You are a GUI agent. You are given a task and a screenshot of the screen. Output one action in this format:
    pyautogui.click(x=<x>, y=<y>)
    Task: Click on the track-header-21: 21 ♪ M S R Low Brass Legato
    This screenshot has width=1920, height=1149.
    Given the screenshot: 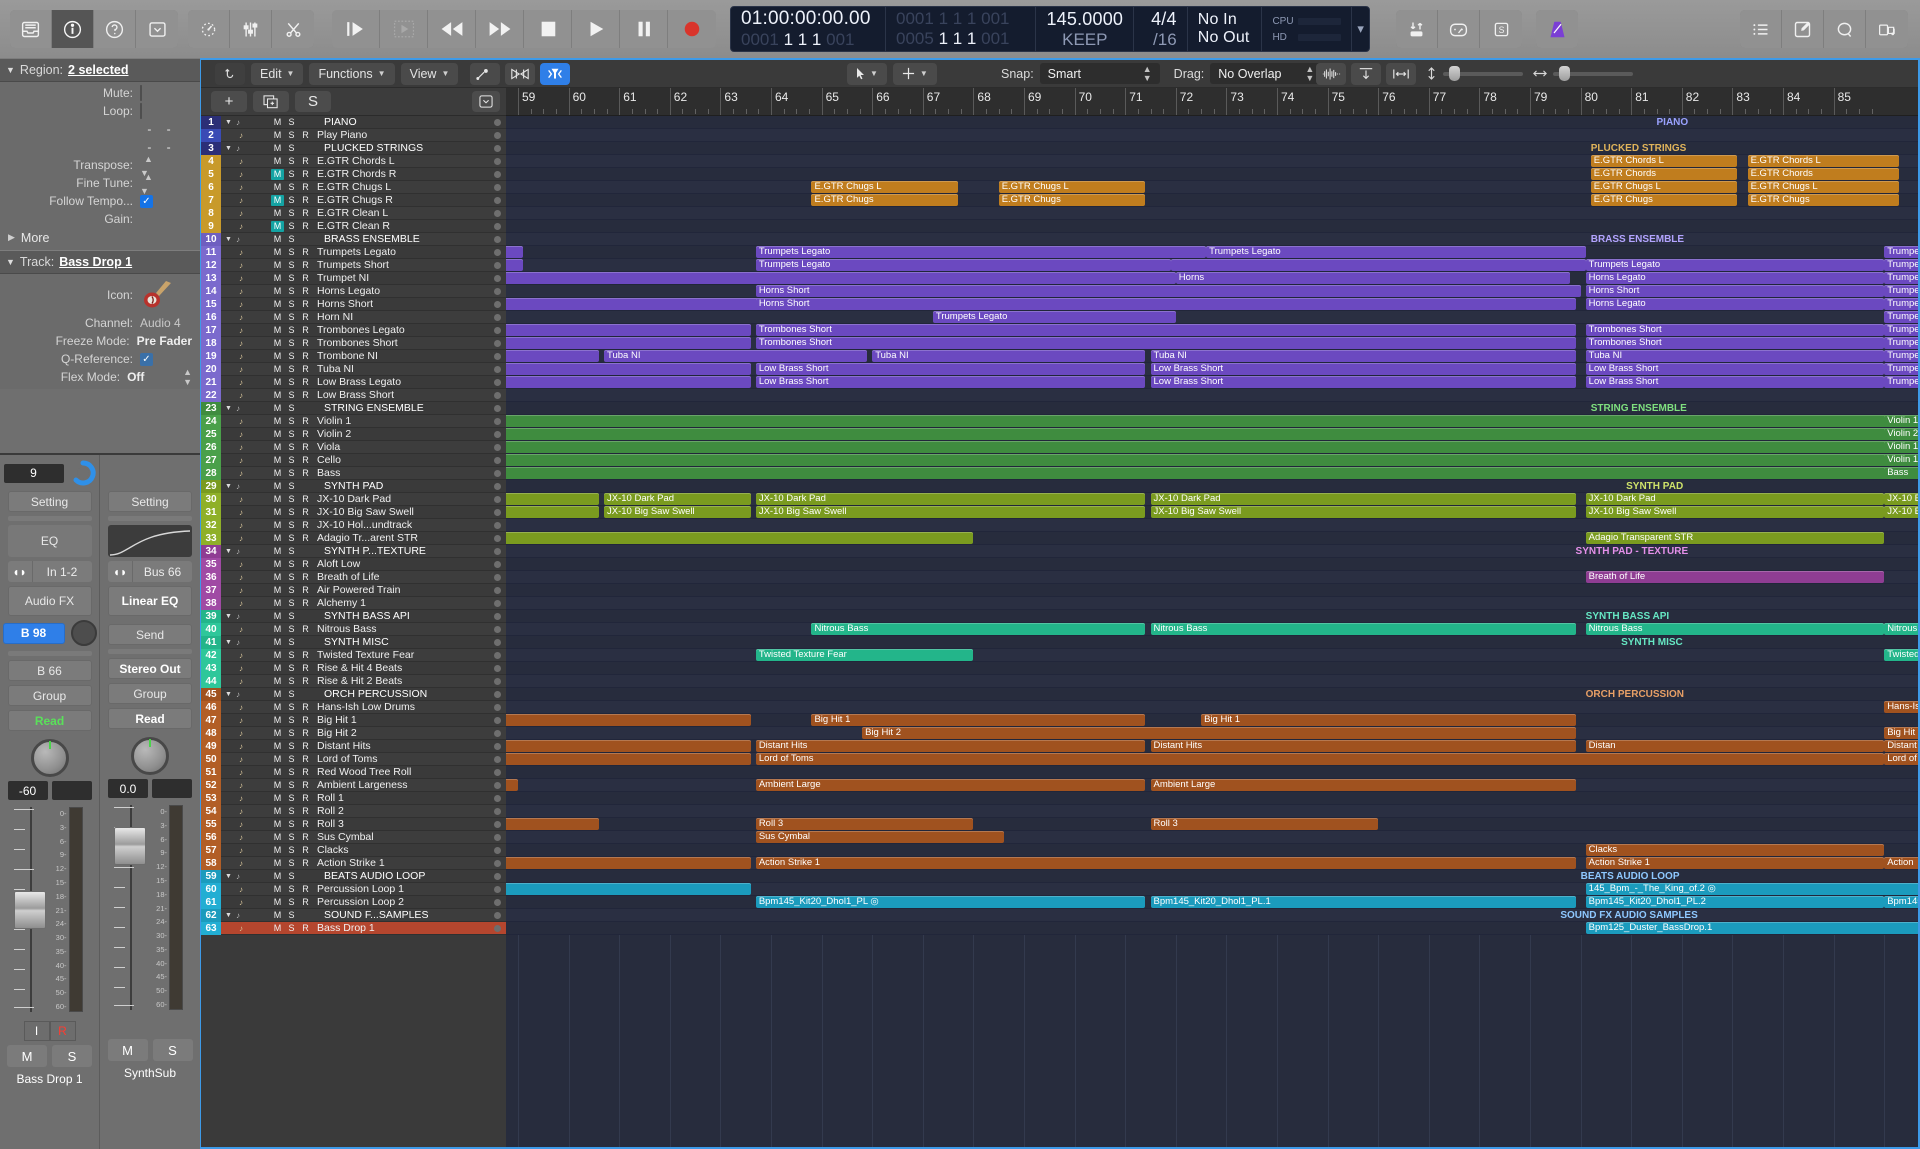 What is the action you would take?
    pyautogui.click(x=353, y=382)
    